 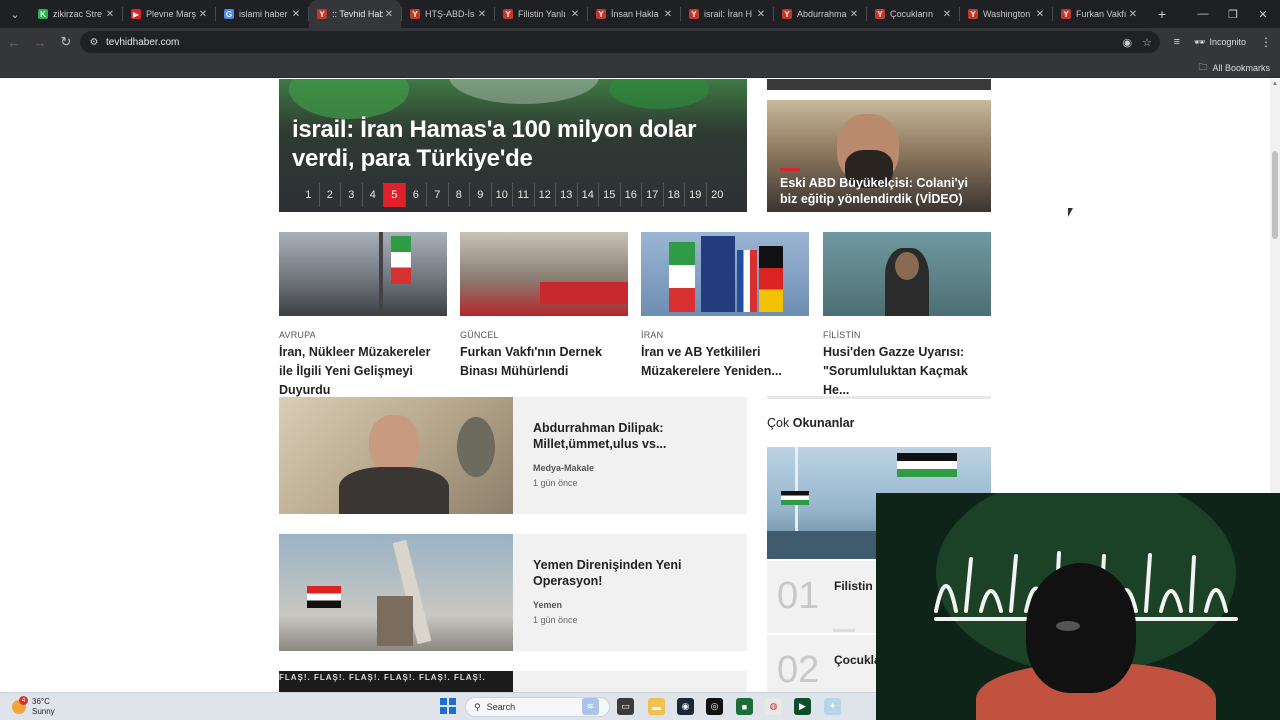 I want to click on pagination-item: 5, so click(x=395, y=195).